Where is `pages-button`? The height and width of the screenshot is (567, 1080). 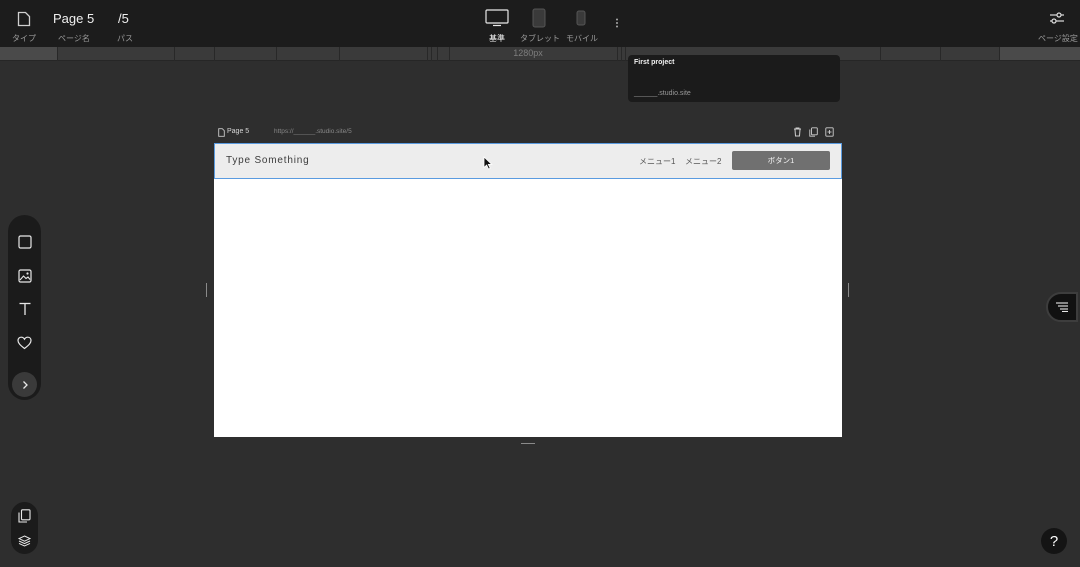 pages-button is located at coordinates (24, 516).